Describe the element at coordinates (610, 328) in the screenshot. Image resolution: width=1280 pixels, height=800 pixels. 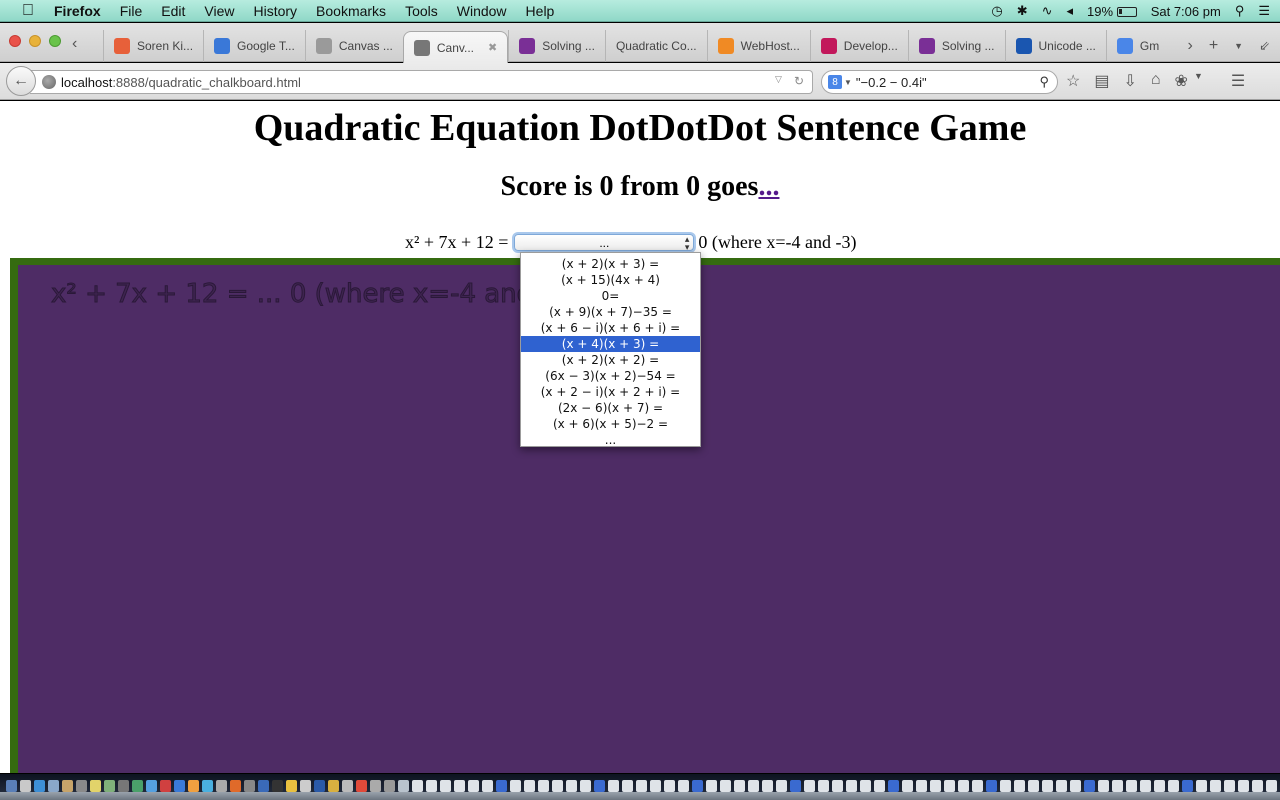
I see `dropdown-option: (x + 6 − i)(x + 6 + i) =` at that location.